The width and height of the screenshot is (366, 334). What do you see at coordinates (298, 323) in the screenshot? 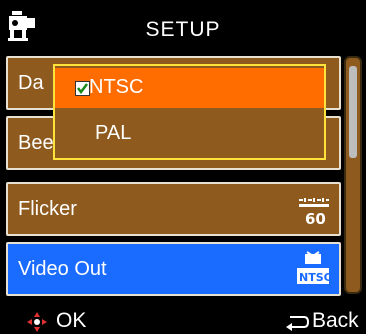
I see `return-arrow-icon` at bounding box center [298, 323].